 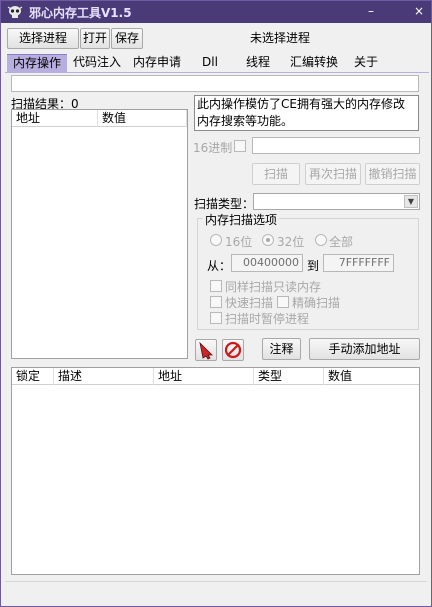 I want to click on scan-type-select: ▼, so click(x=336, y=201).